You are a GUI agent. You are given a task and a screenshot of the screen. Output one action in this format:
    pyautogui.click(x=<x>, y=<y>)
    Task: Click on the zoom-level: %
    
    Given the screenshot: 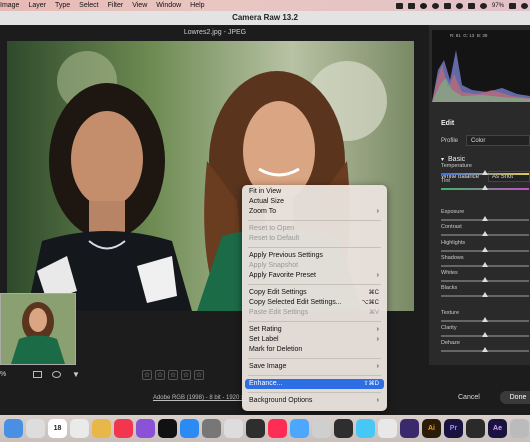 What is the action you would take?
    pyautogui.click(x=3, y=374)
    